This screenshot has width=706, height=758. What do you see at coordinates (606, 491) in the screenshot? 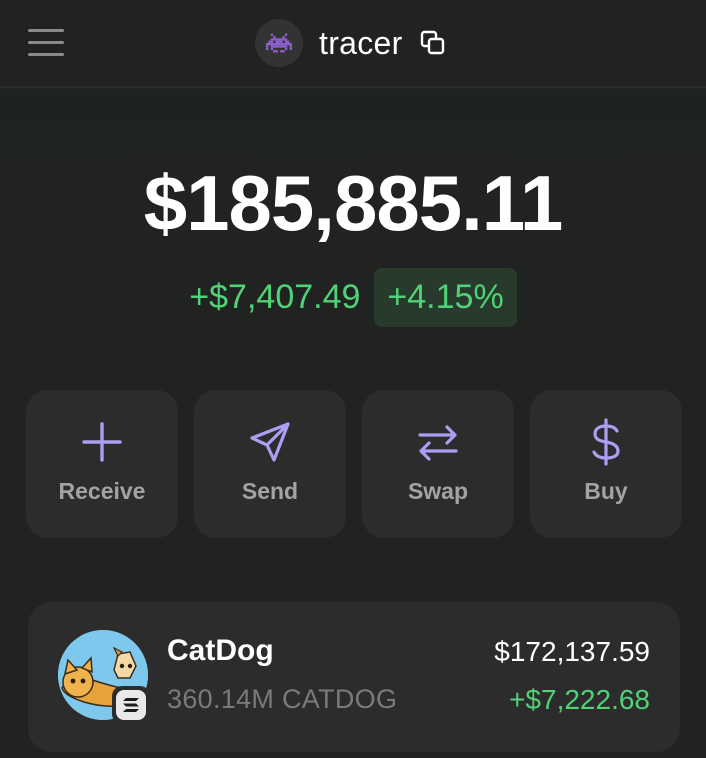
I see `buy-label: Buy` at bounding box center [606, 491].